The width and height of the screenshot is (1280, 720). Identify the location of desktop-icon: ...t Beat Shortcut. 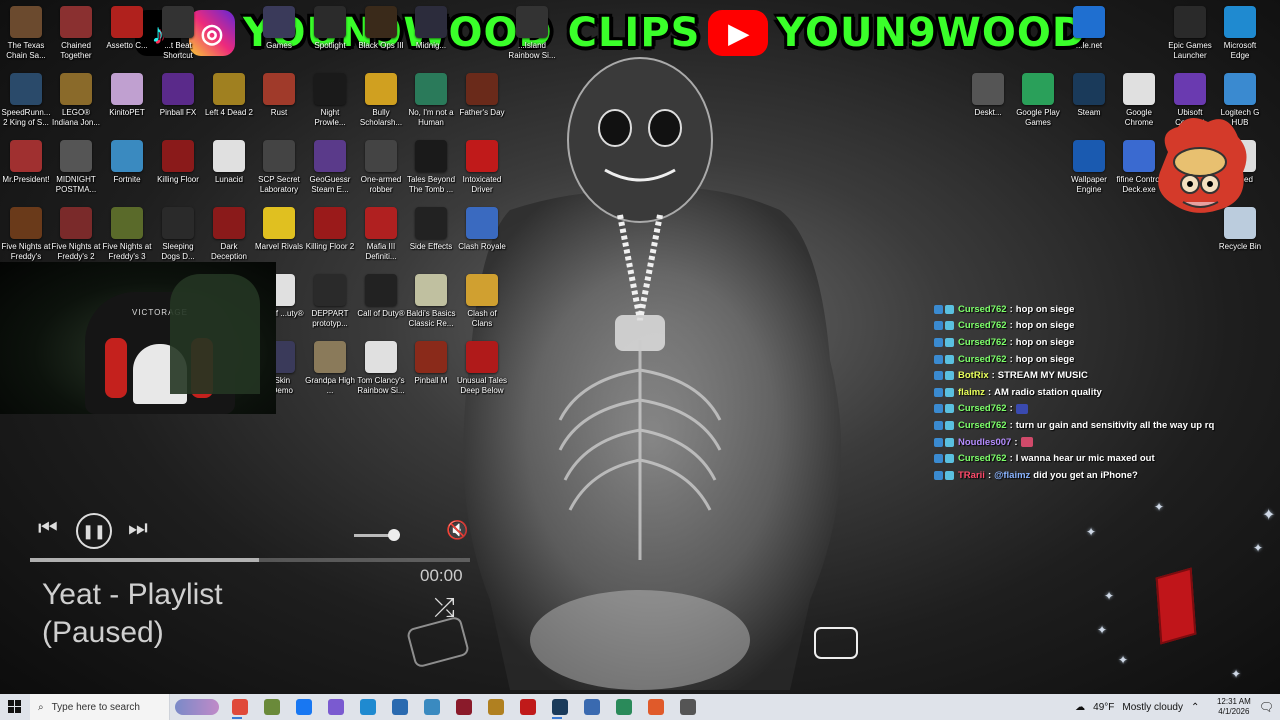
(178, 33).